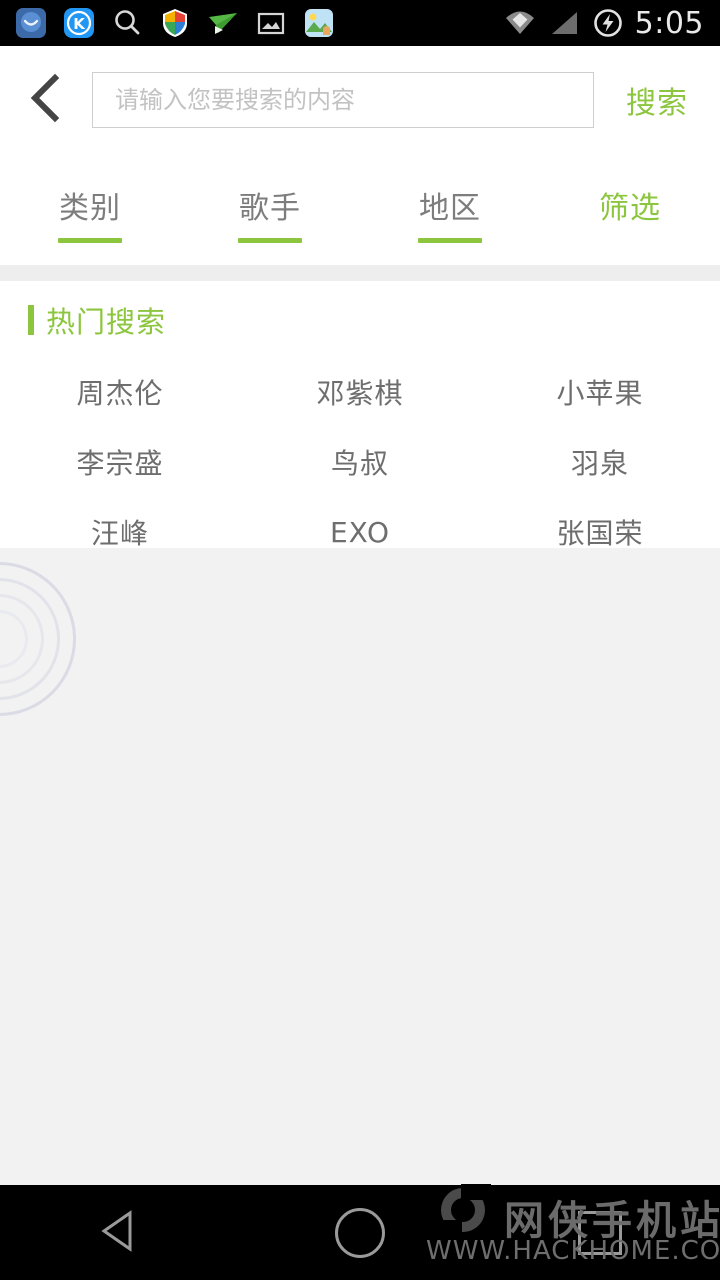 The height and width of the screenshot is (1280, 720). What do you see at coordinates (354, 100) in the screenshot?
I see `search-input` at bounding box center [354, 100].